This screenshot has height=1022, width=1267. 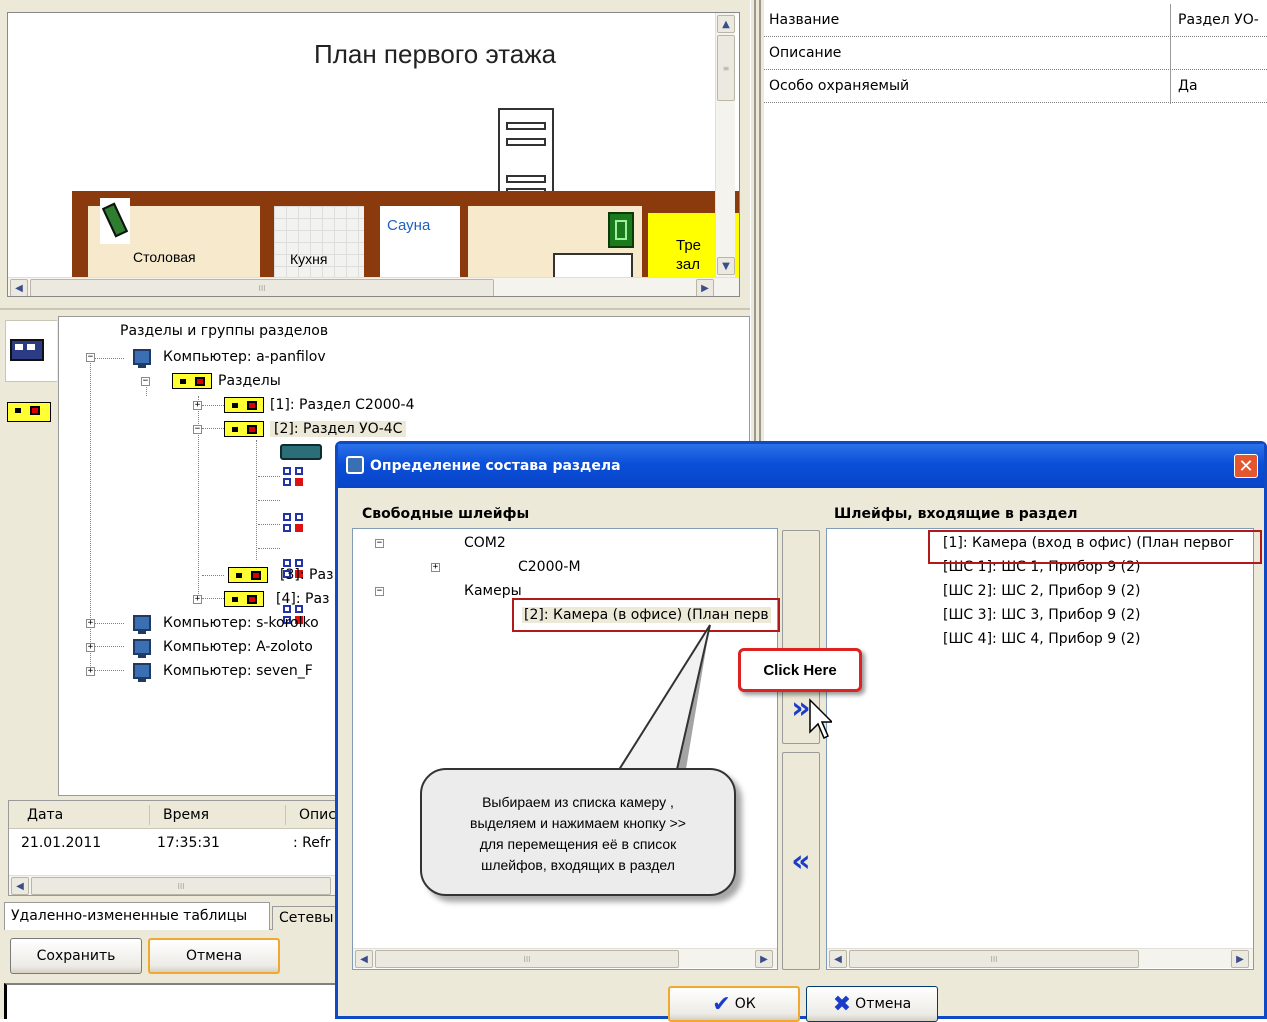 What do you see at coordinates (206, 357) in the screenshot?
I see `tree-item-computer: − Компьютер: a-panfilov` at bounding box center [206, 357].